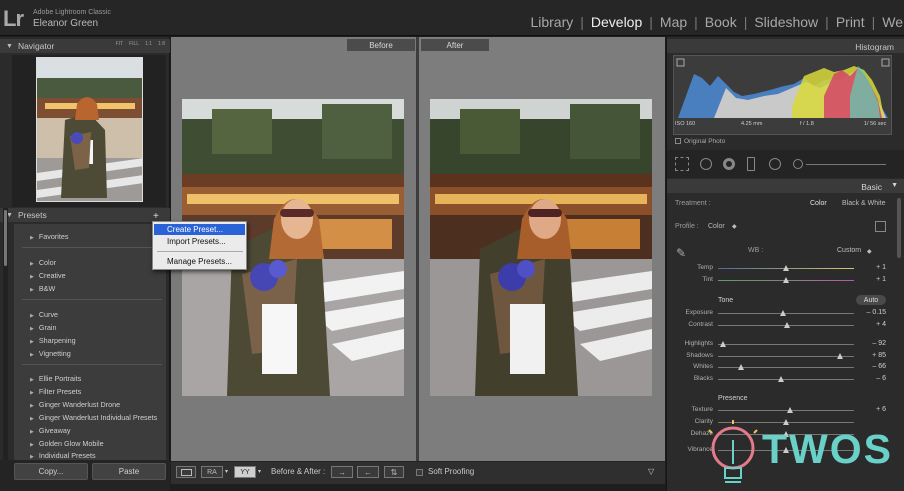 The width and height of the screenshot is (904, 491). What do you see at coordinates (53, 340) in the screenshot?
I see `preset-group-sharpening: ▶ Sharpening` at bounding box center [53, 340].